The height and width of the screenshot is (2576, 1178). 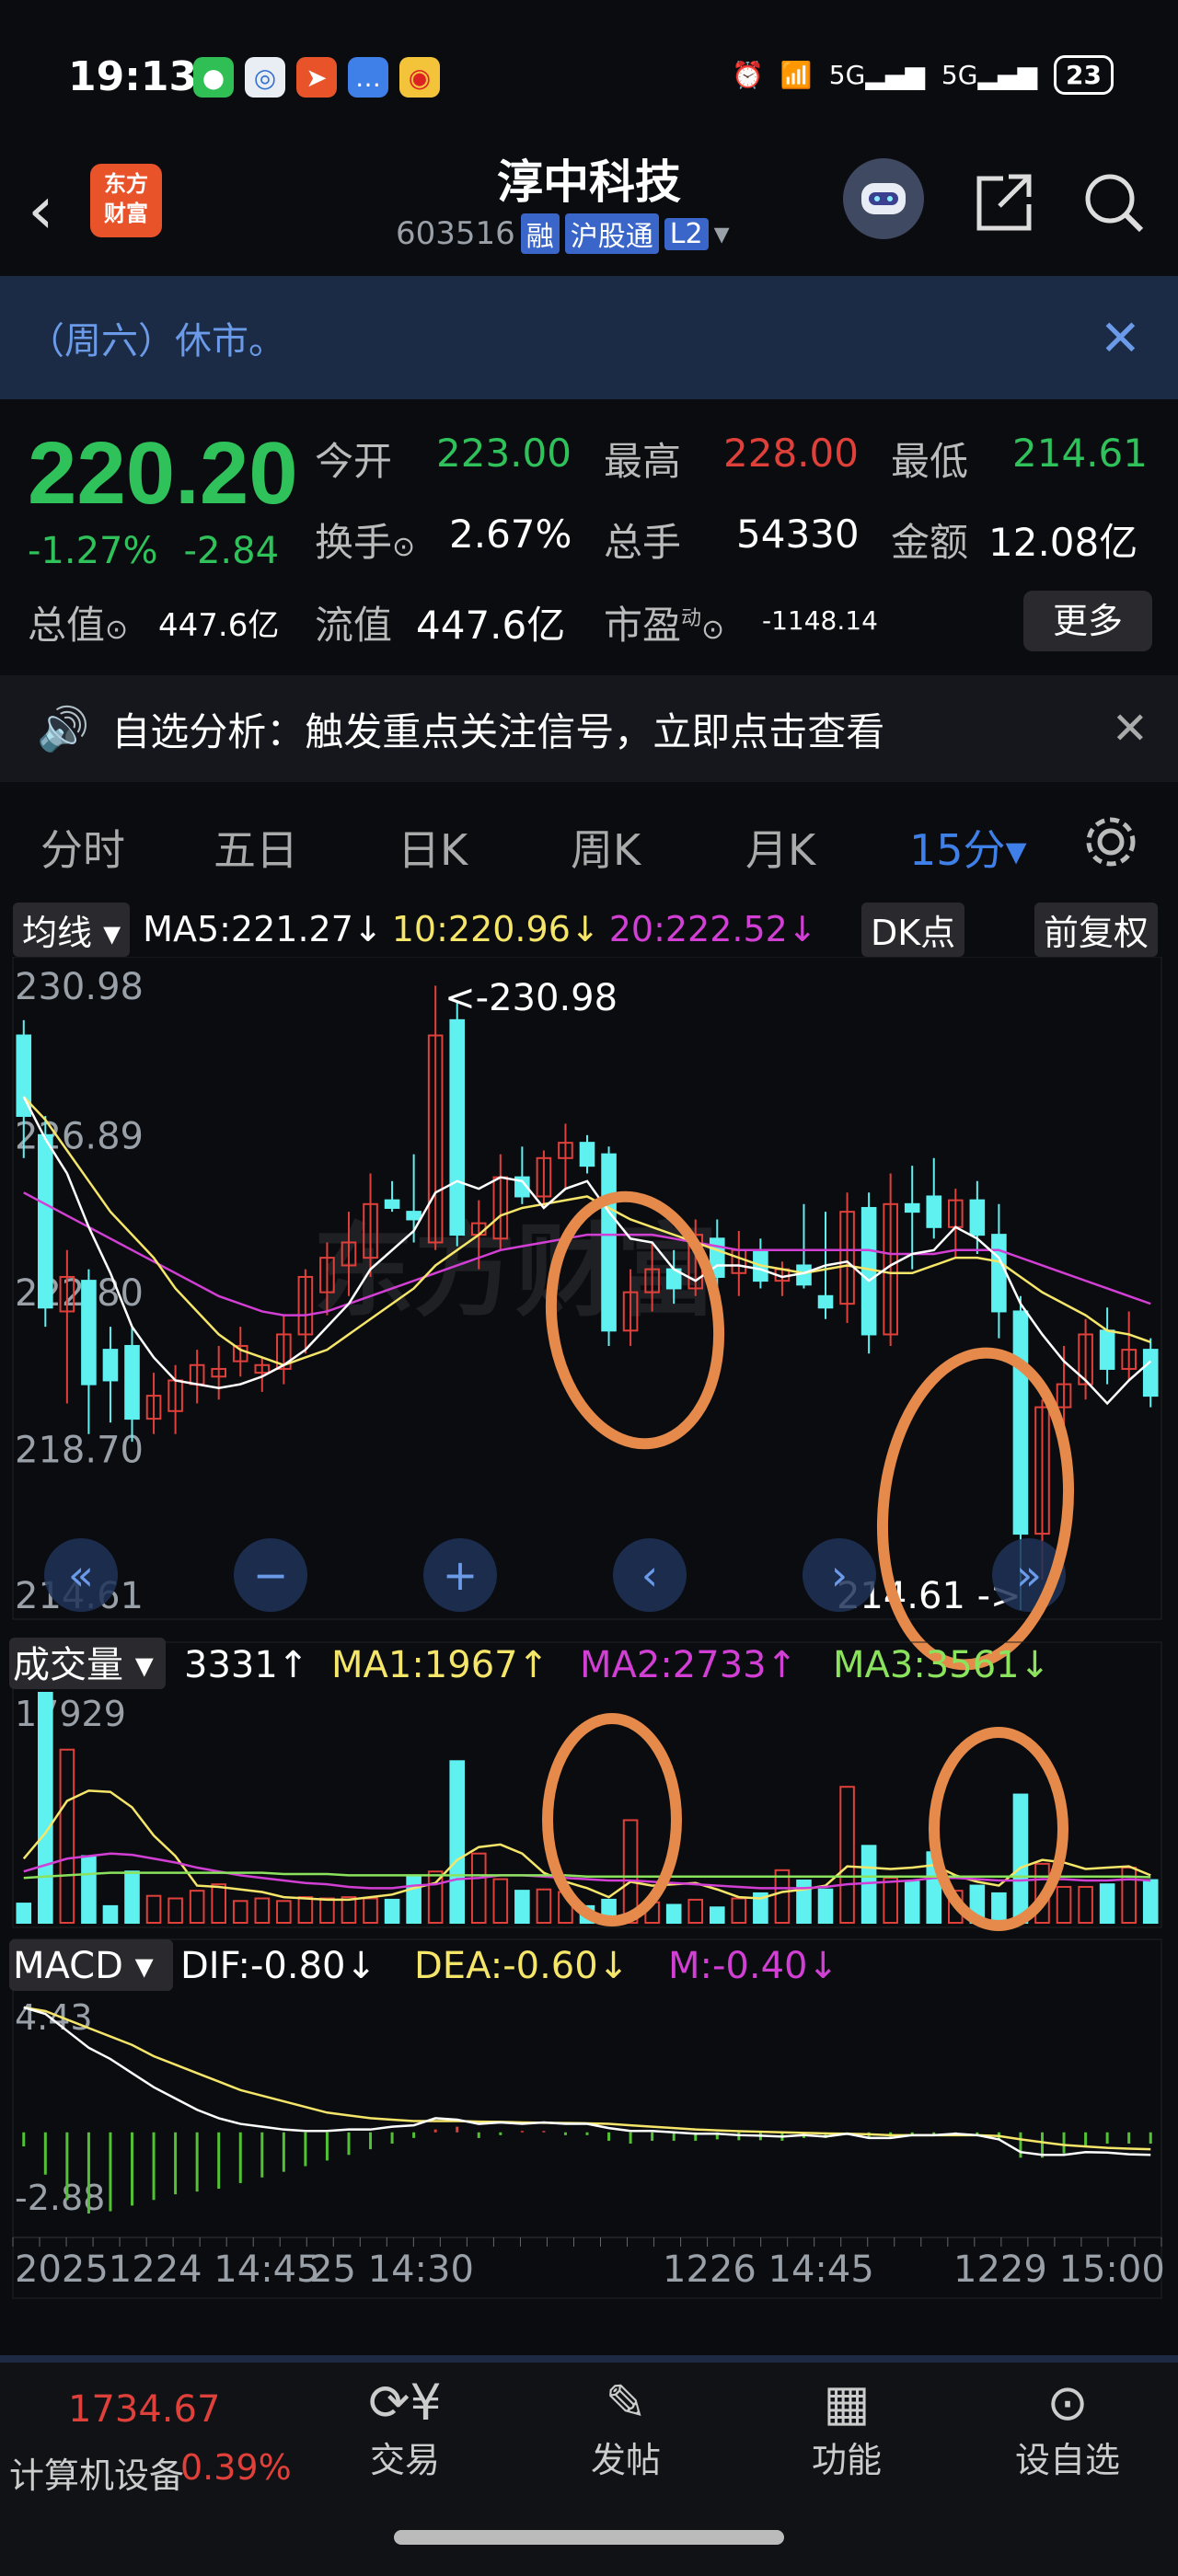 What do you see at coordinates (1087, 621) in the screenshot?
I see `more-button: 更多` at bounding box center [1087, 621].